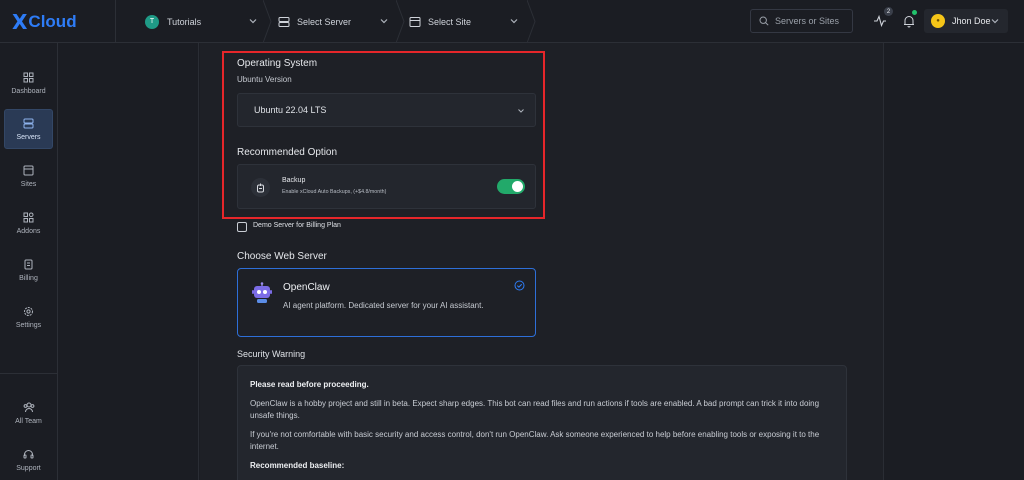 This screenshot has height=480, width=1024. I want to click on sidebar-item-label: Addons, so click(28, 231).